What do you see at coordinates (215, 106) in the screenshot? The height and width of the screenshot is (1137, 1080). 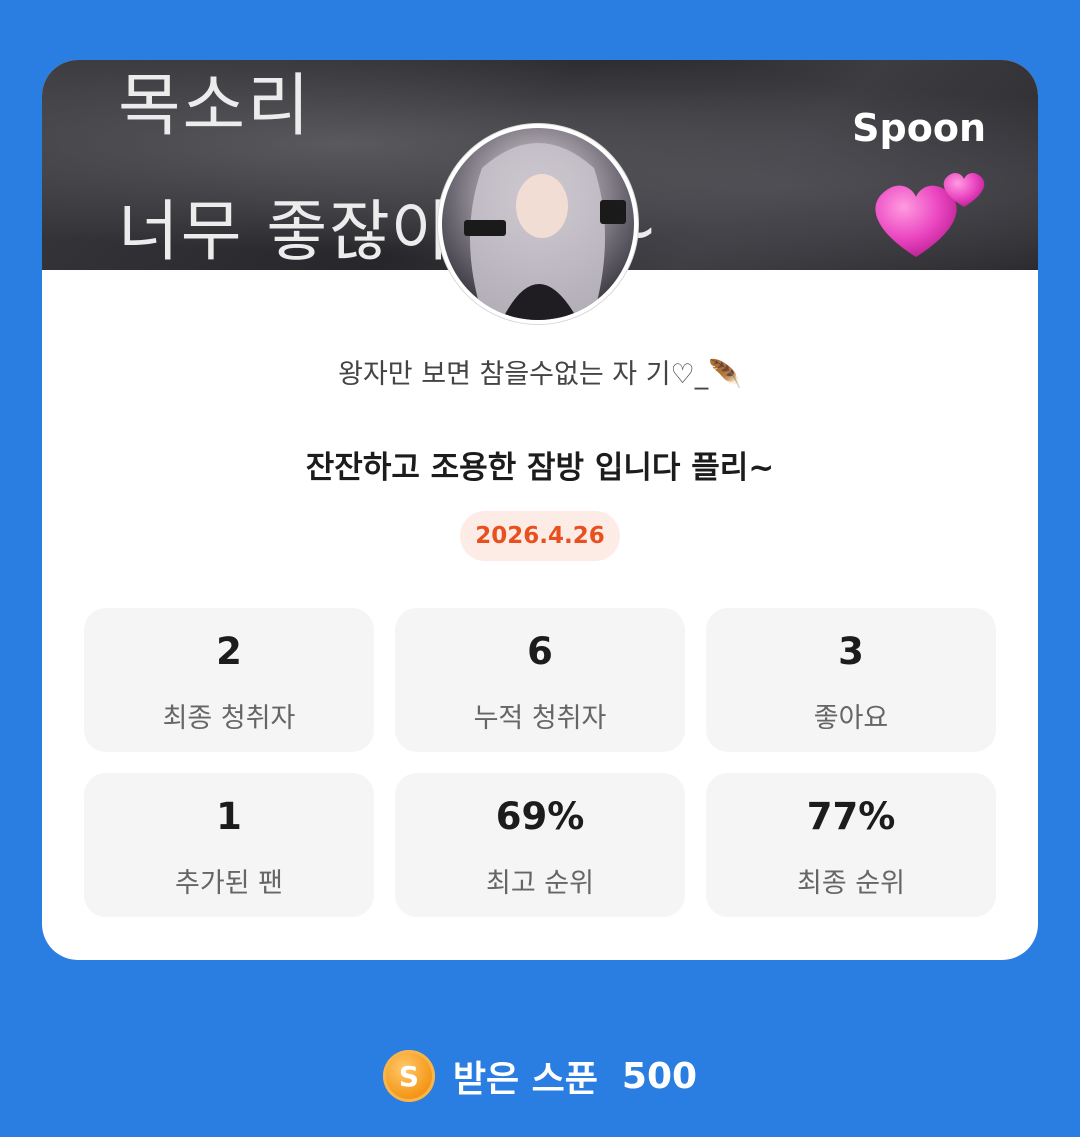 I see `banner-text-line1: 목소리` at bounding box center [215, 106].